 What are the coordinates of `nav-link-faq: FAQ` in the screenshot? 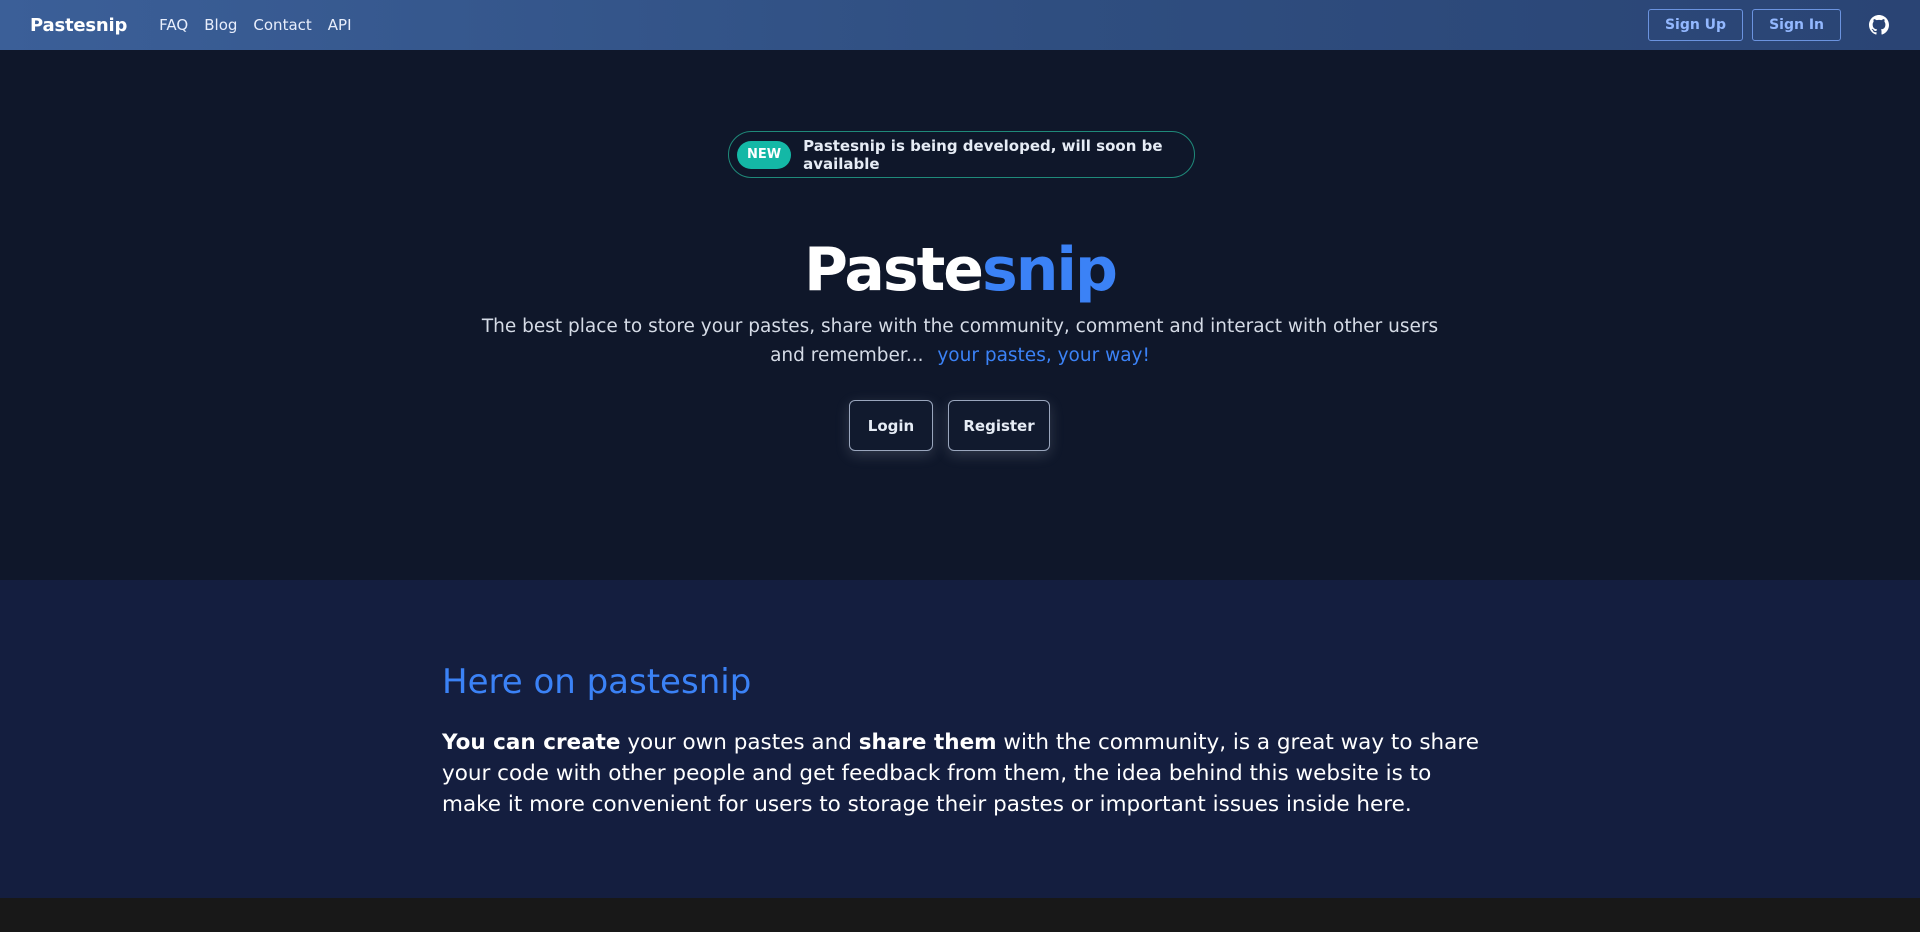 It's located at (173, 25).